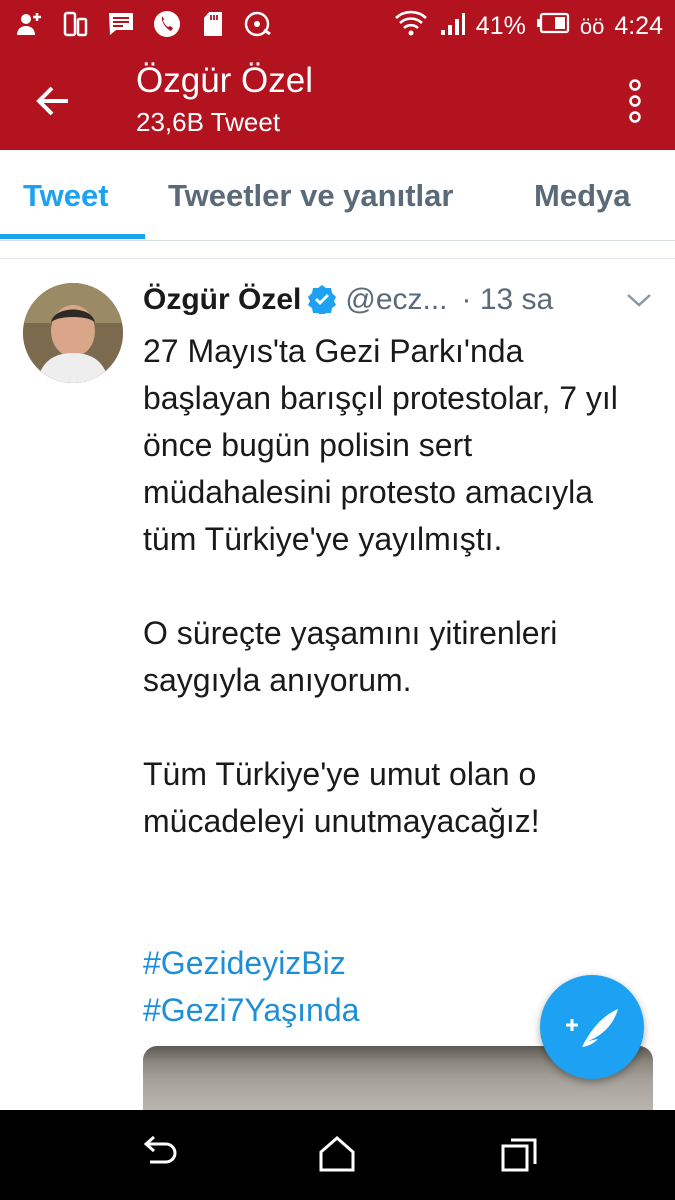  I want to click on phone-transfer-icon, so click(75, 24).